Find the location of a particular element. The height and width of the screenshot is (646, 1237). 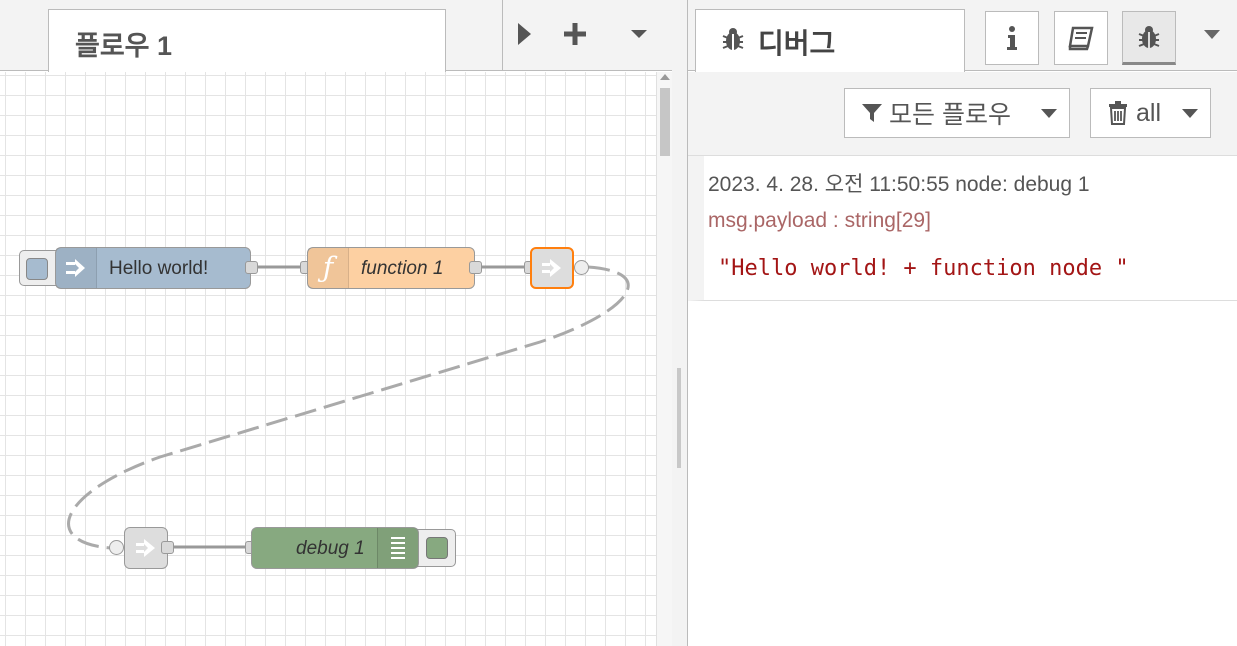

debug-node-icon-area is located at coordinates (397, 548).